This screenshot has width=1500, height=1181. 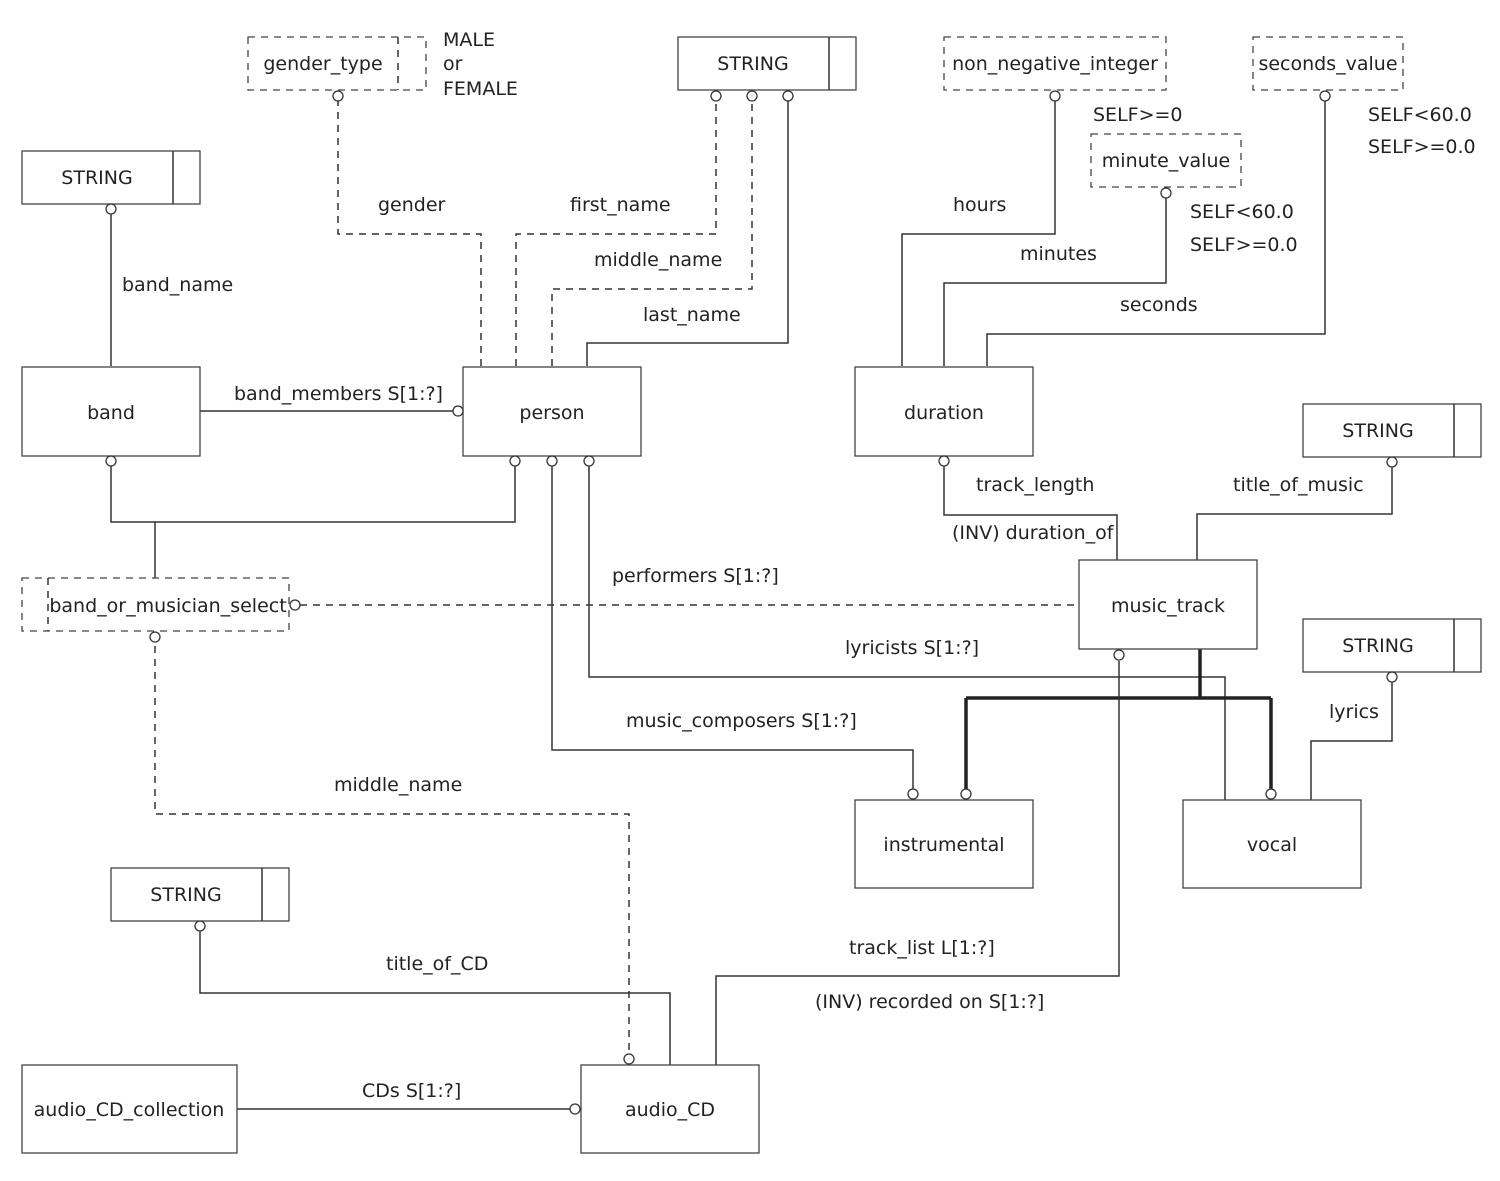 What do you see at coordinates (922, 948) in the screenshot?
I see `label-track-list: track_list L[1:?]` at bounding box center [922, 948].